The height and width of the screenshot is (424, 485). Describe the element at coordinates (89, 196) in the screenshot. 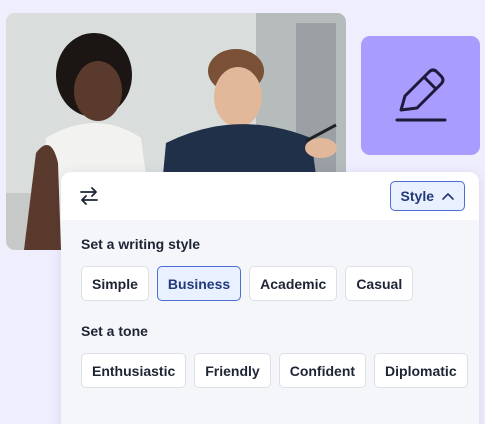

I see `swap-arrows-icon` at that location.